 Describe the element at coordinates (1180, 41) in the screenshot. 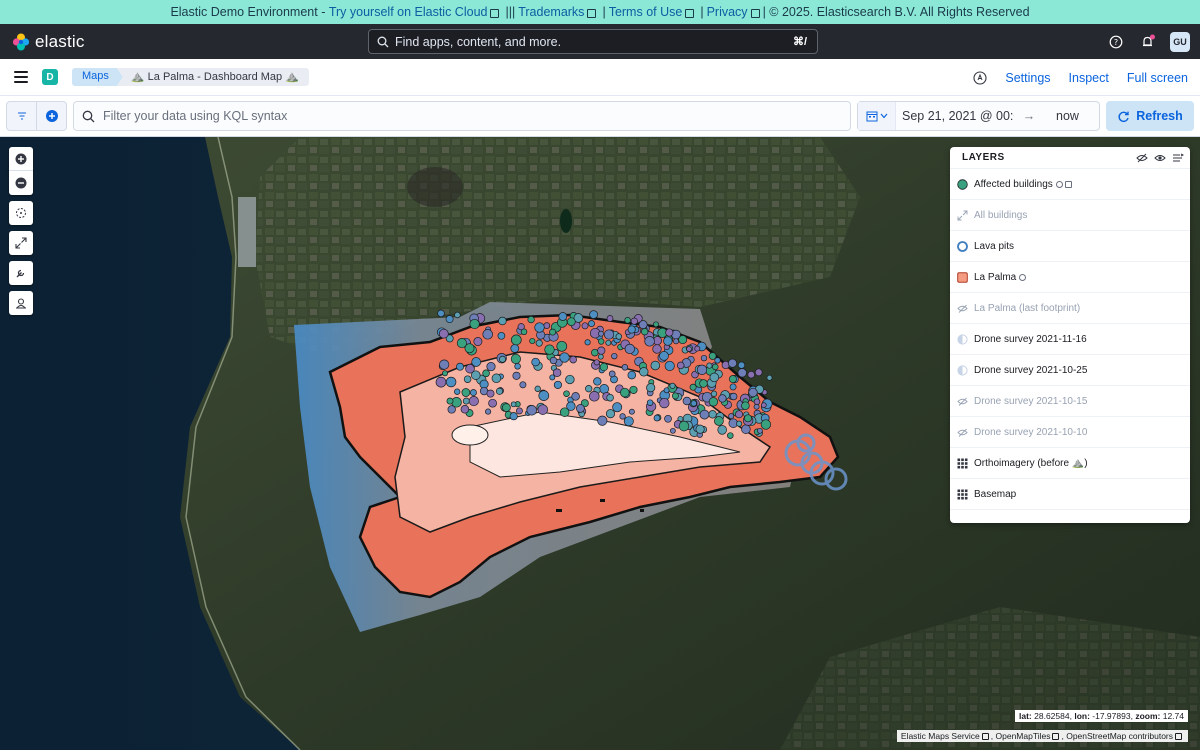

I see `user-avatar: GU` at that location.